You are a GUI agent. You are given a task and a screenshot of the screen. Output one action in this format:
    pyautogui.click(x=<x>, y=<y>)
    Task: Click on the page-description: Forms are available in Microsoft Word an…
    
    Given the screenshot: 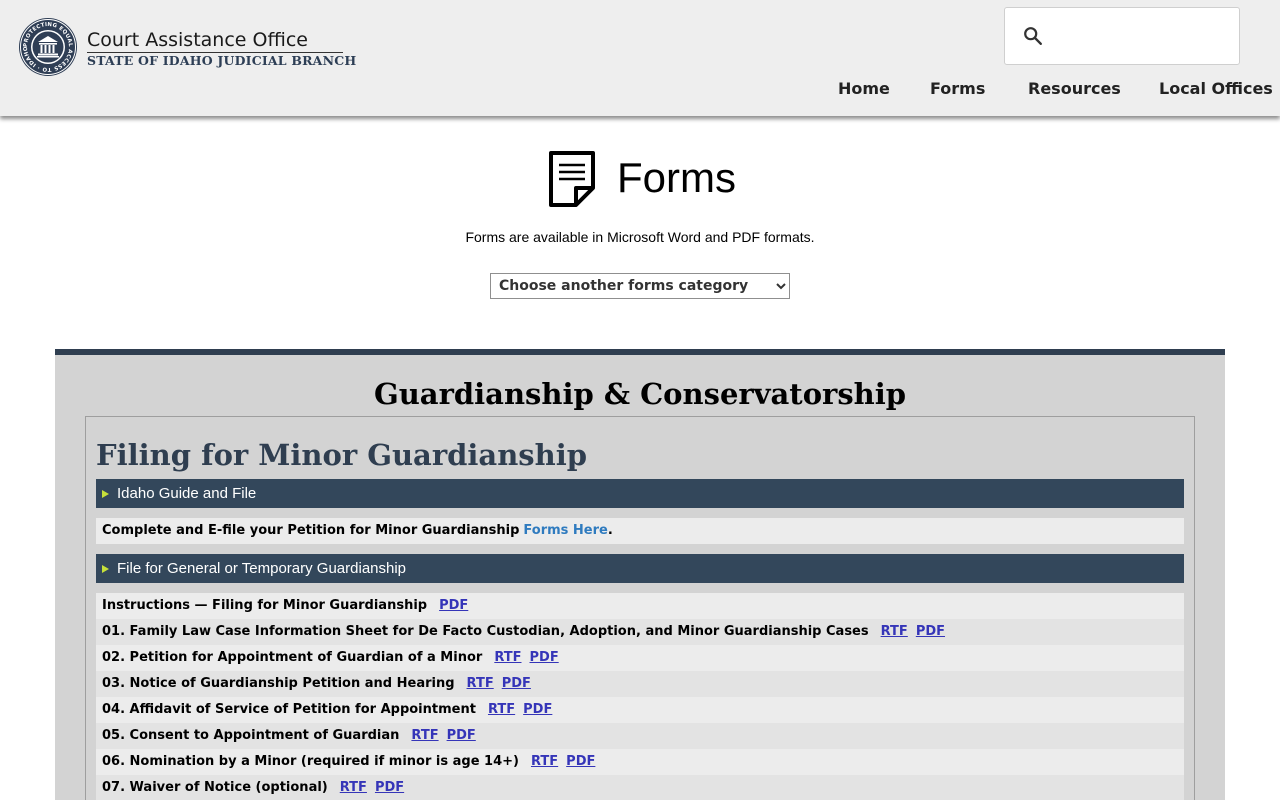 What is the action you would take?
    pyautogui.click(x=640, y=237)
    